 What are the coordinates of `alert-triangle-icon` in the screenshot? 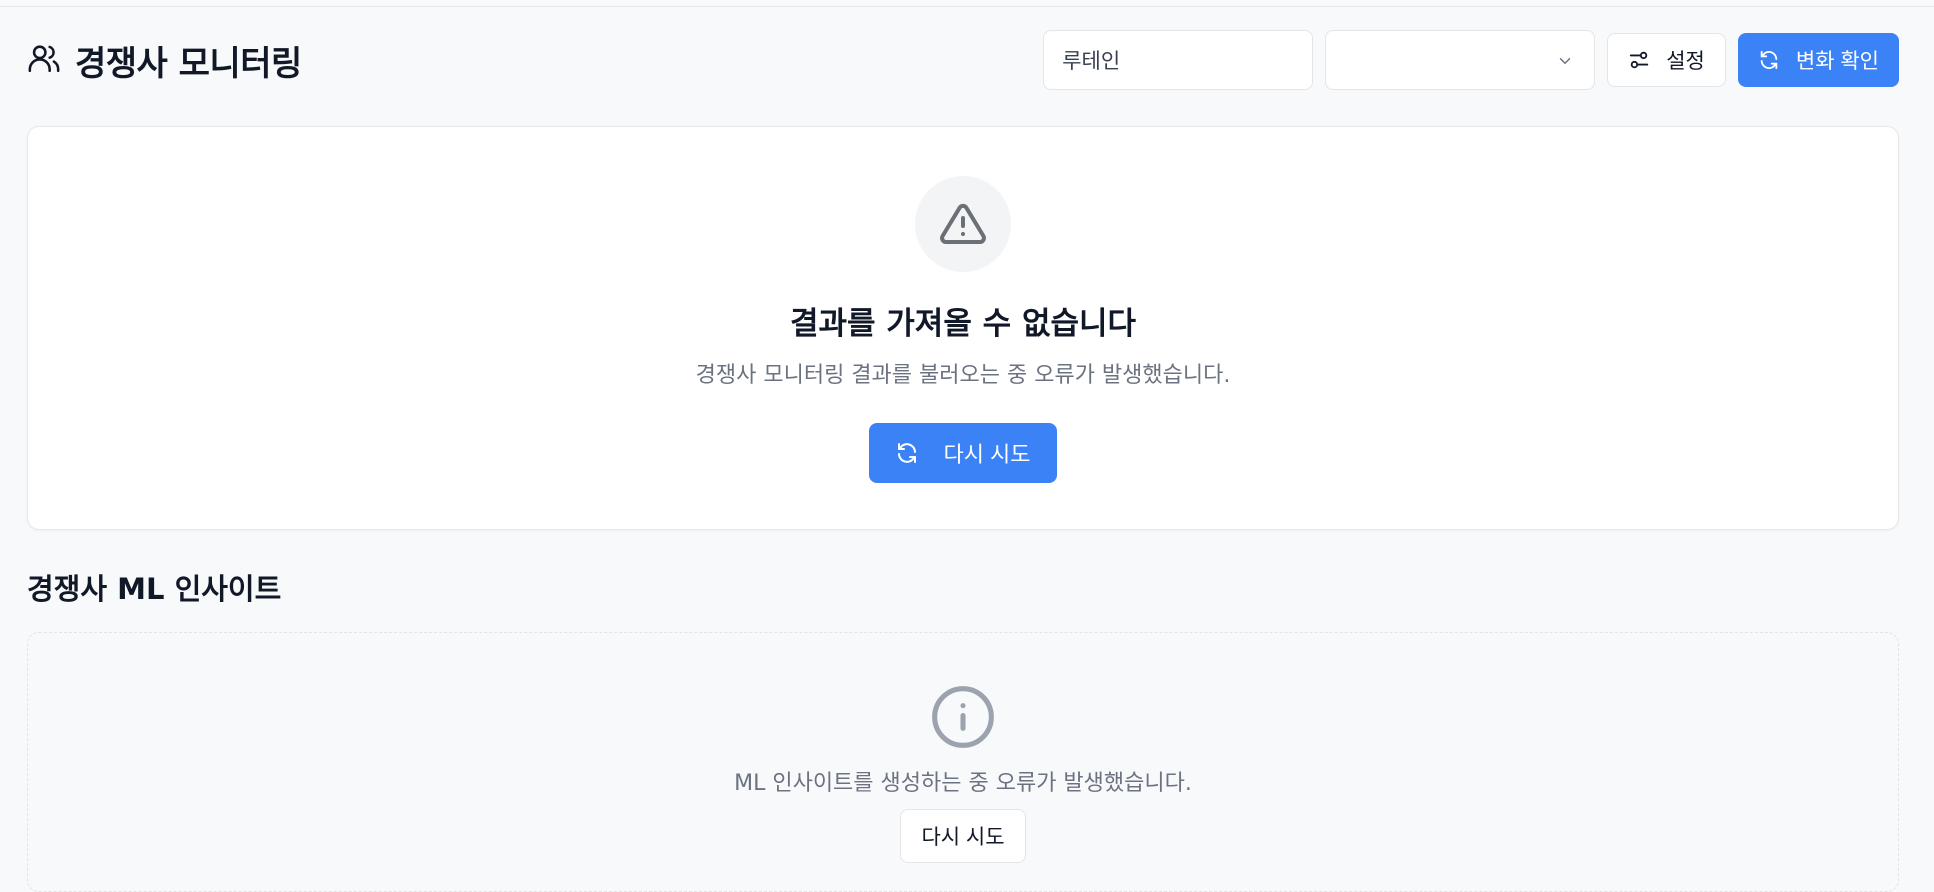 It's located at (963, 223).